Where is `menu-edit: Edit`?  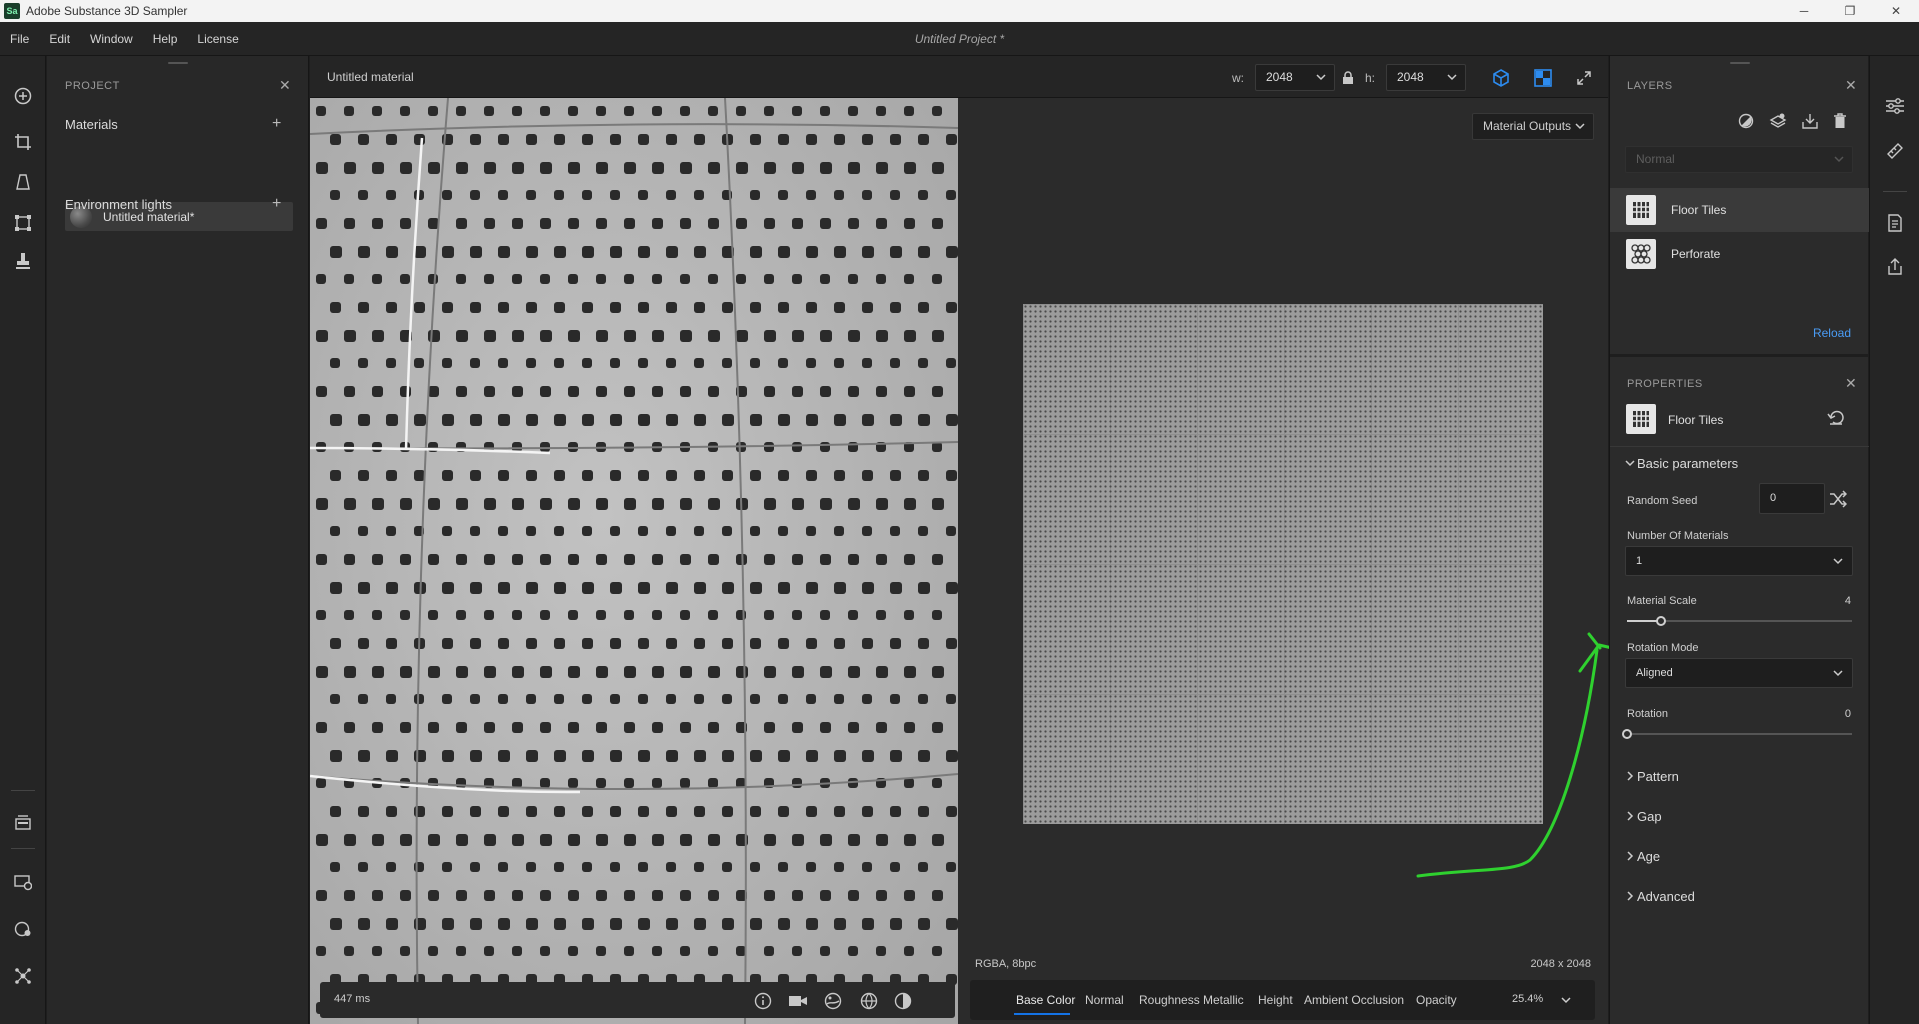 menu-edit: Edit is located at coordinates (59, 39).